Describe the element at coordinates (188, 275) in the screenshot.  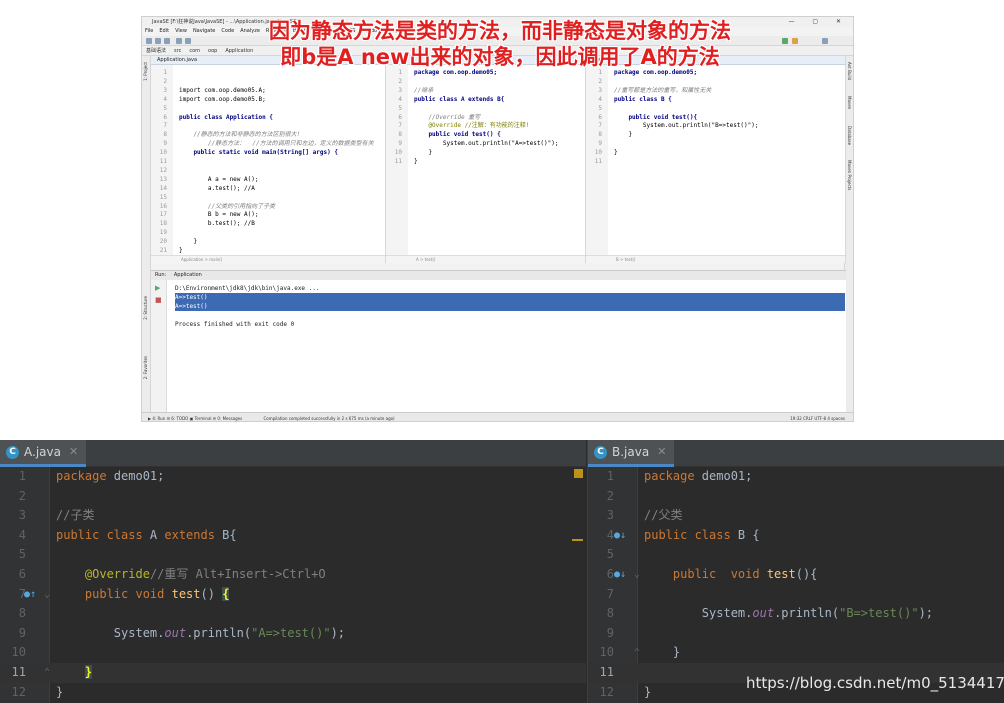
I see `run-tab-application: Application` at that location.